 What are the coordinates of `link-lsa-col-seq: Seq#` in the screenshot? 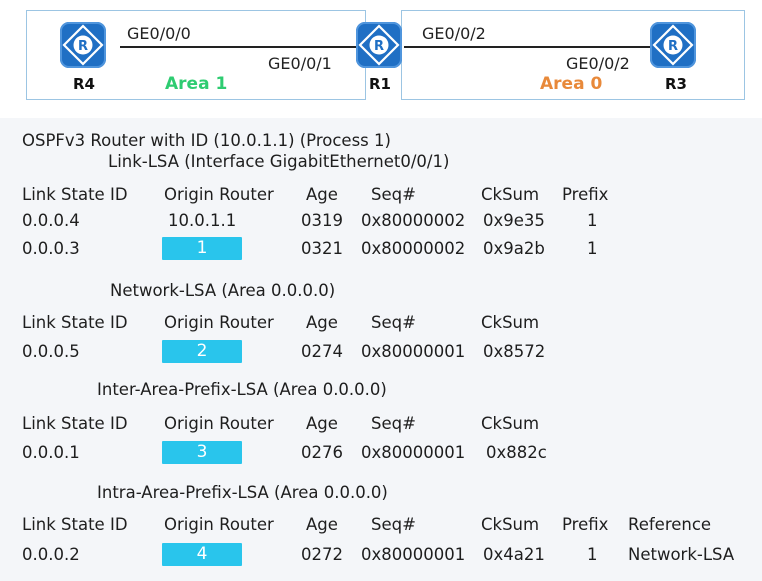 It's located at (393, 194).